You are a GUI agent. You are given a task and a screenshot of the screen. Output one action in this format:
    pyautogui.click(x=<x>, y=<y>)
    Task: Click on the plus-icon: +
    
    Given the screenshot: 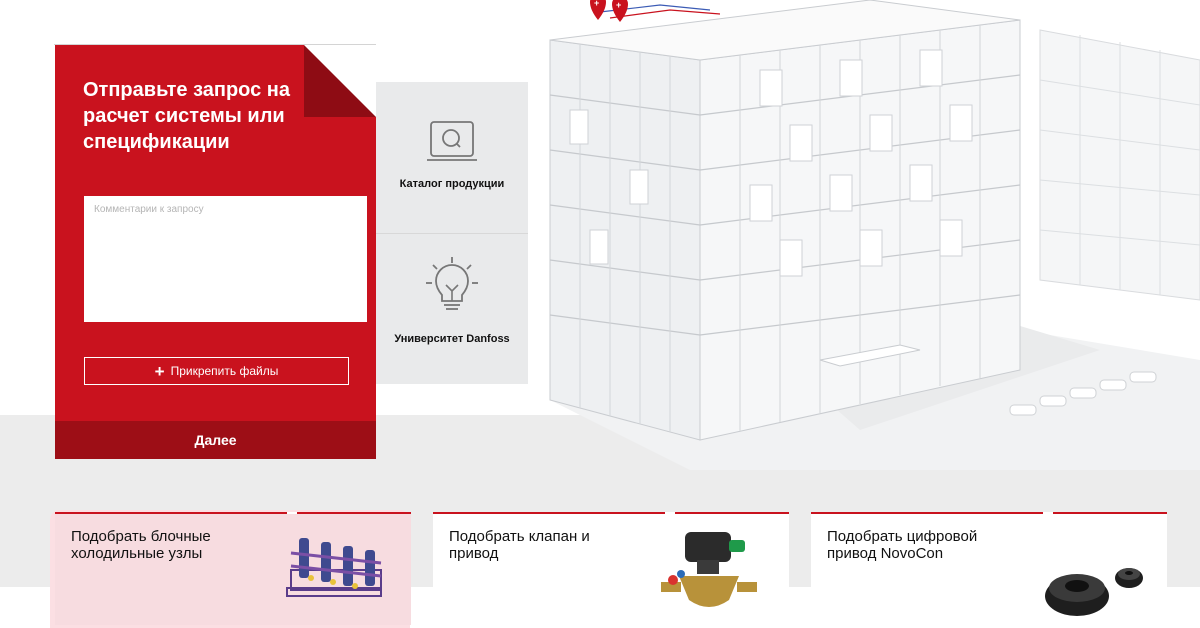 What is the action you would take?
    pyautogui.click(x=159, y=371)
    